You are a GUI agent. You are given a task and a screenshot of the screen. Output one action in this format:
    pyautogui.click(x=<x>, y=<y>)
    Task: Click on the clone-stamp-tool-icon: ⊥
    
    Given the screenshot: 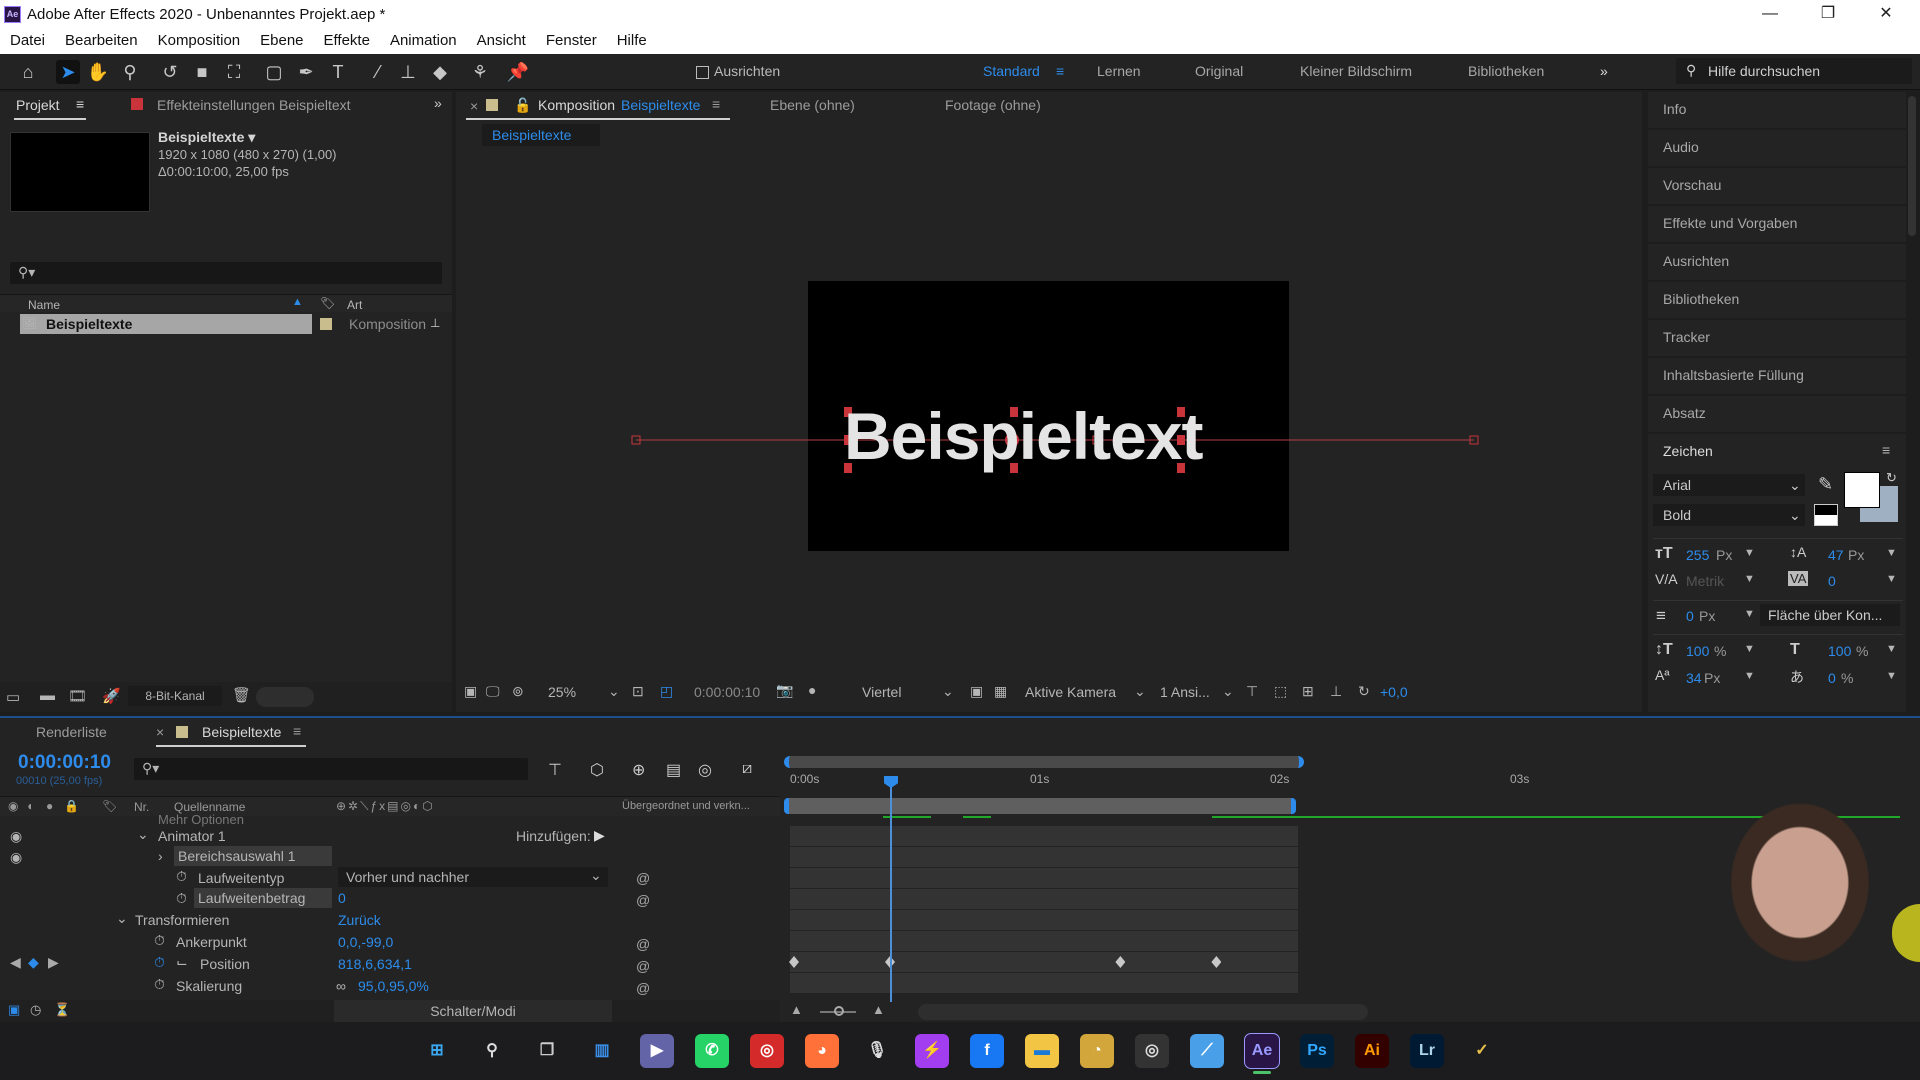 What is the action you would take?
    pyautogui.click(x=408, y=72)
    